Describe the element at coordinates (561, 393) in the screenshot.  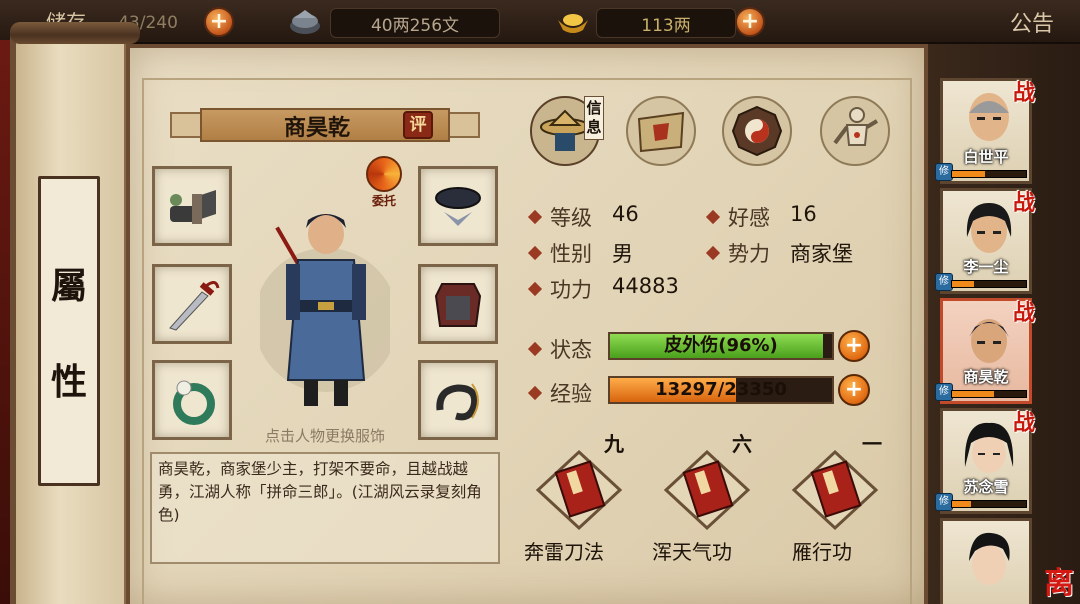
I see `exp-label: 经验` at that location.